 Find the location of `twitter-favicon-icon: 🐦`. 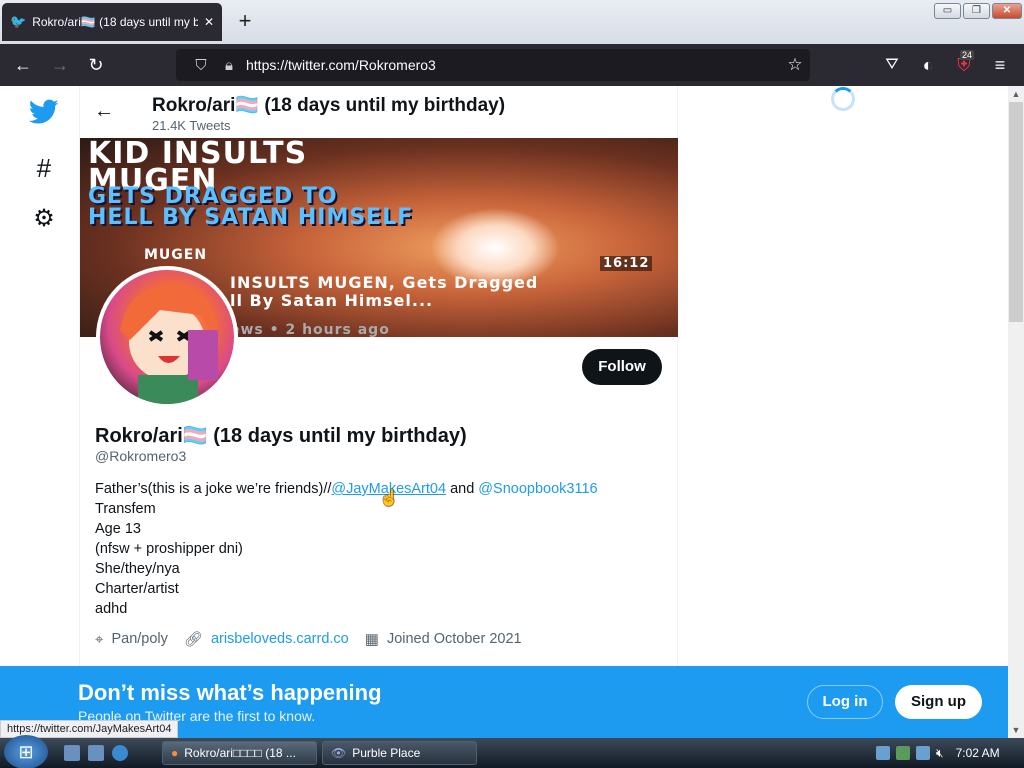

twitter-favicon-icon: 🐦 is located at coordinates (18, 21).